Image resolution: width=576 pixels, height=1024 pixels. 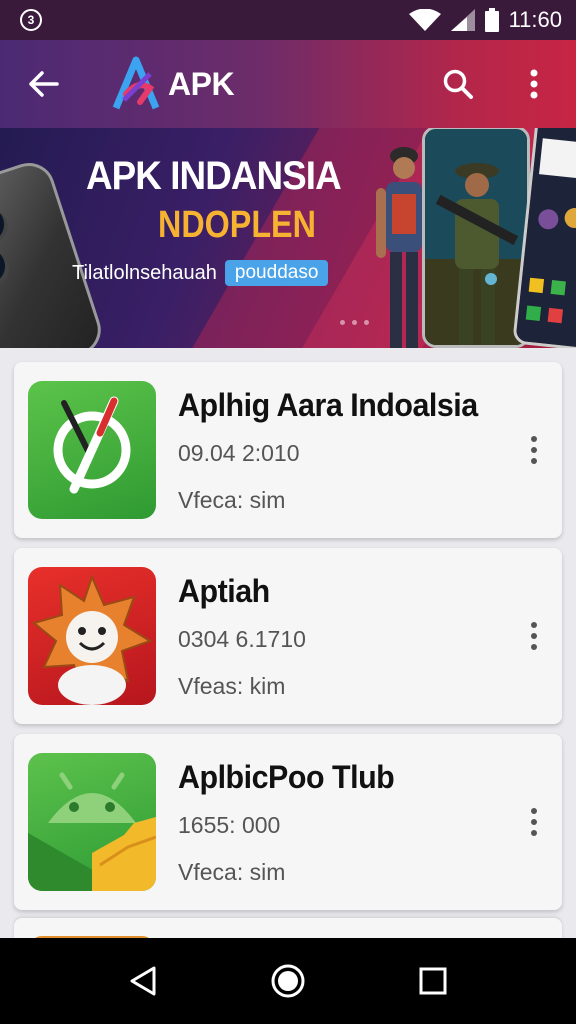 I want to click on triangle-back-icon, so click(x=143, y=981).